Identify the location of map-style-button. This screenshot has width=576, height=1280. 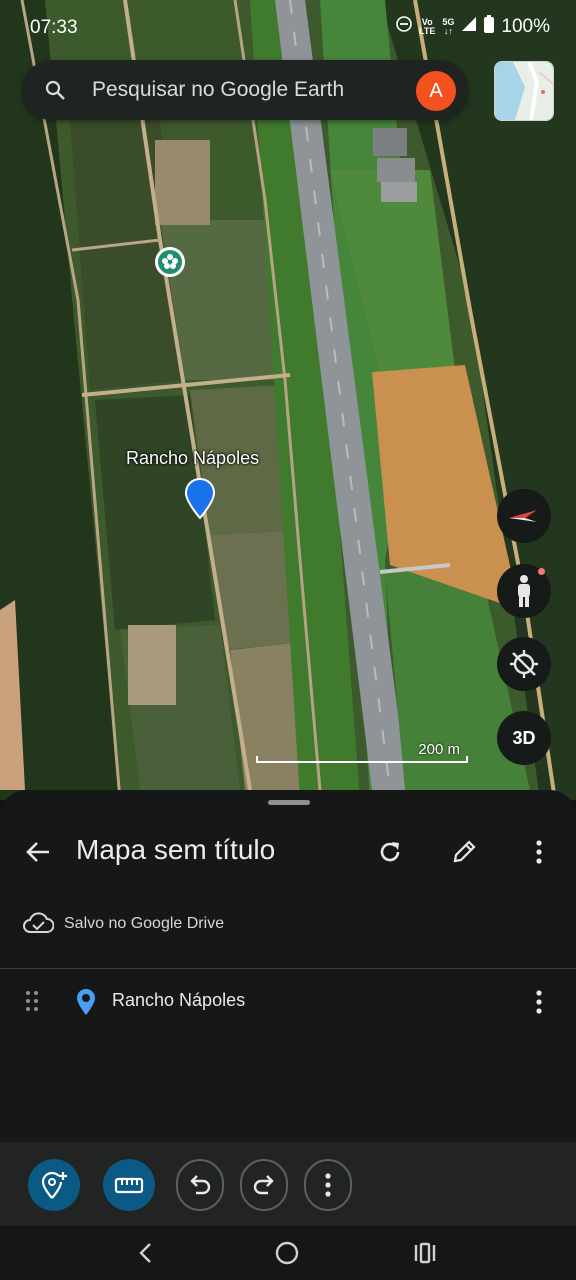
(524, 91).